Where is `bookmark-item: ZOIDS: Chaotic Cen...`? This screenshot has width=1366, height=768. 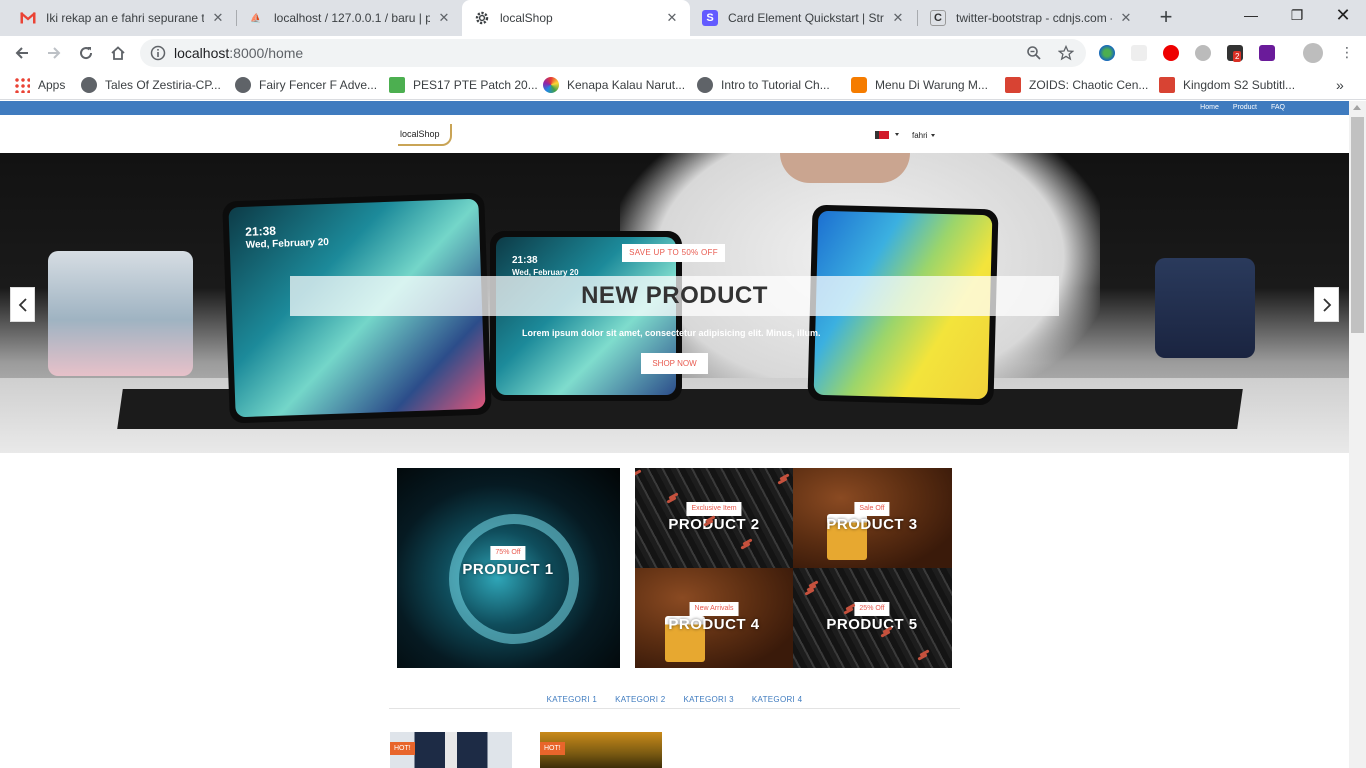 bookmark-item: ZOIDS: Chaotic Cen... is located at coordinates (1076, 85).